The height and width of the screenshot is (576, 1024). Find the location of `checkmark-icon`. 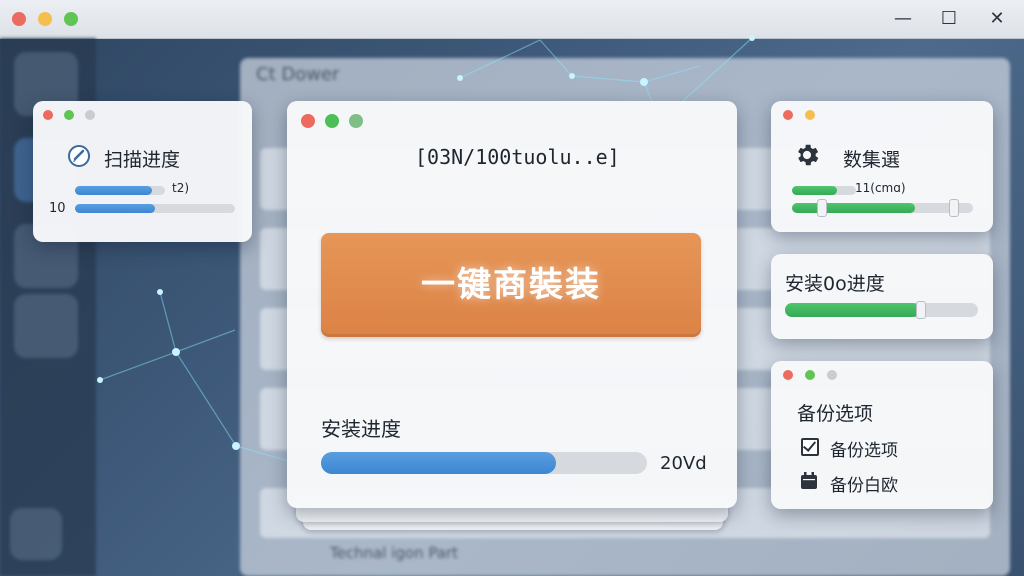

checkmark-icon is located at coordinates (809, 445).